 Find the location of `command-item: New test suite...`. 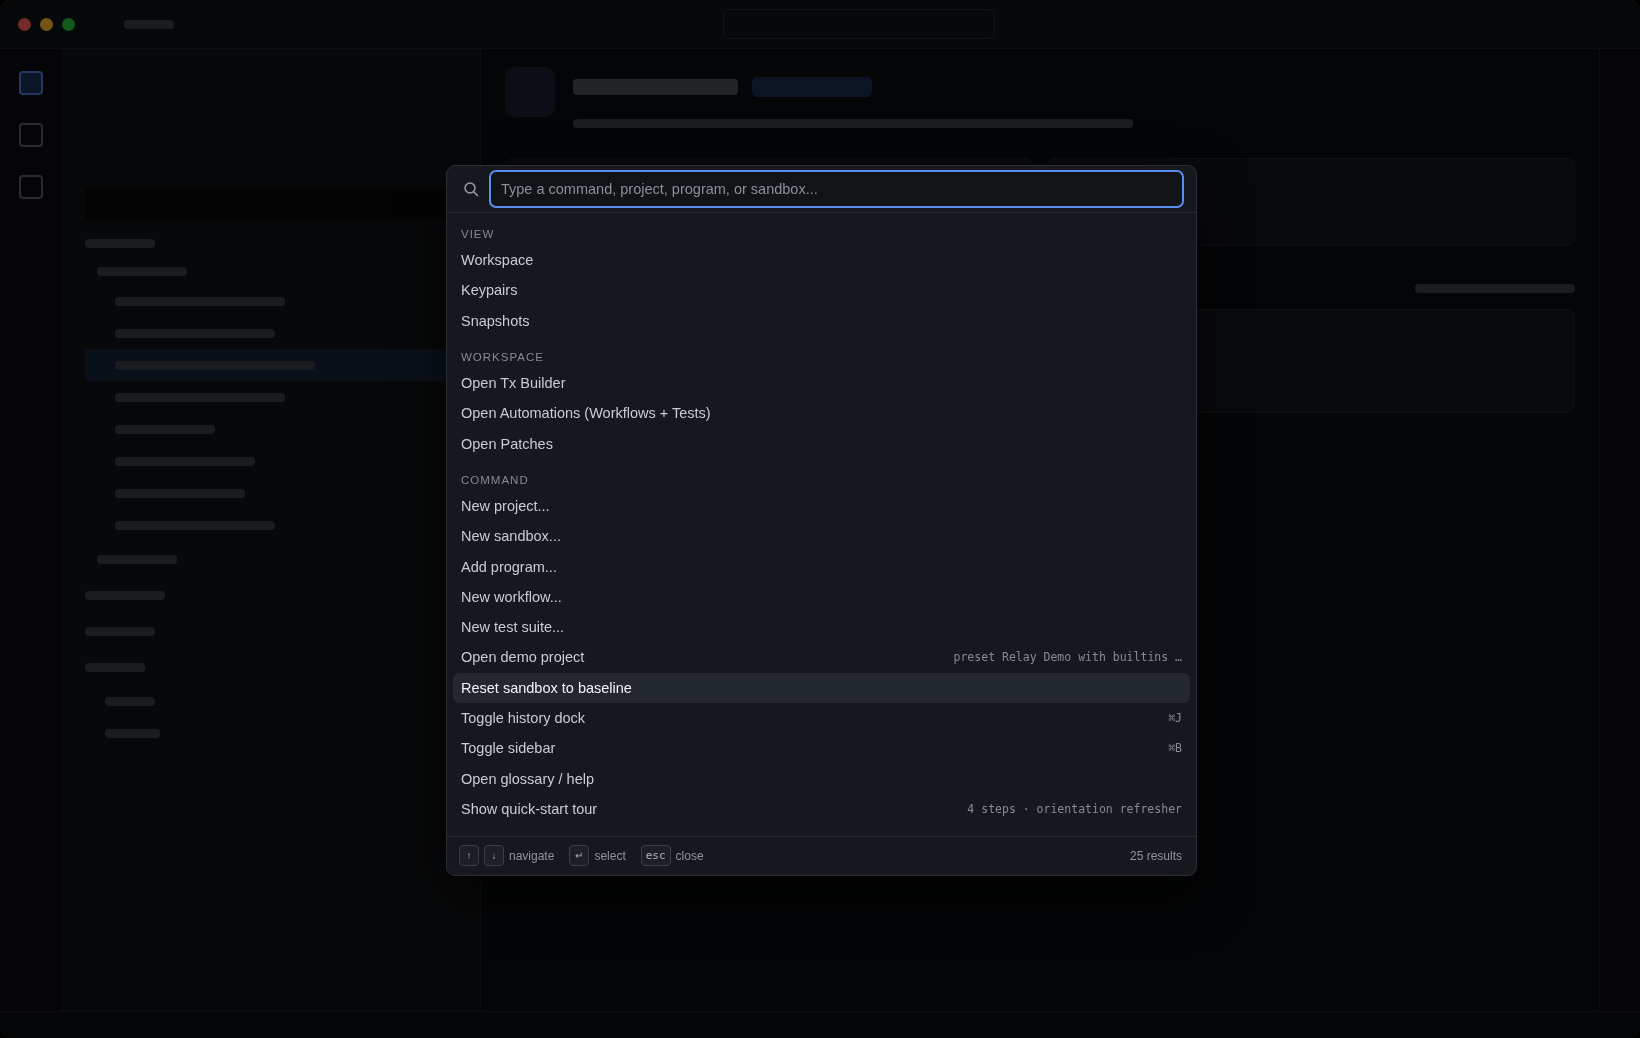

command-item: New test suite... is located at coordinates (821, 627).